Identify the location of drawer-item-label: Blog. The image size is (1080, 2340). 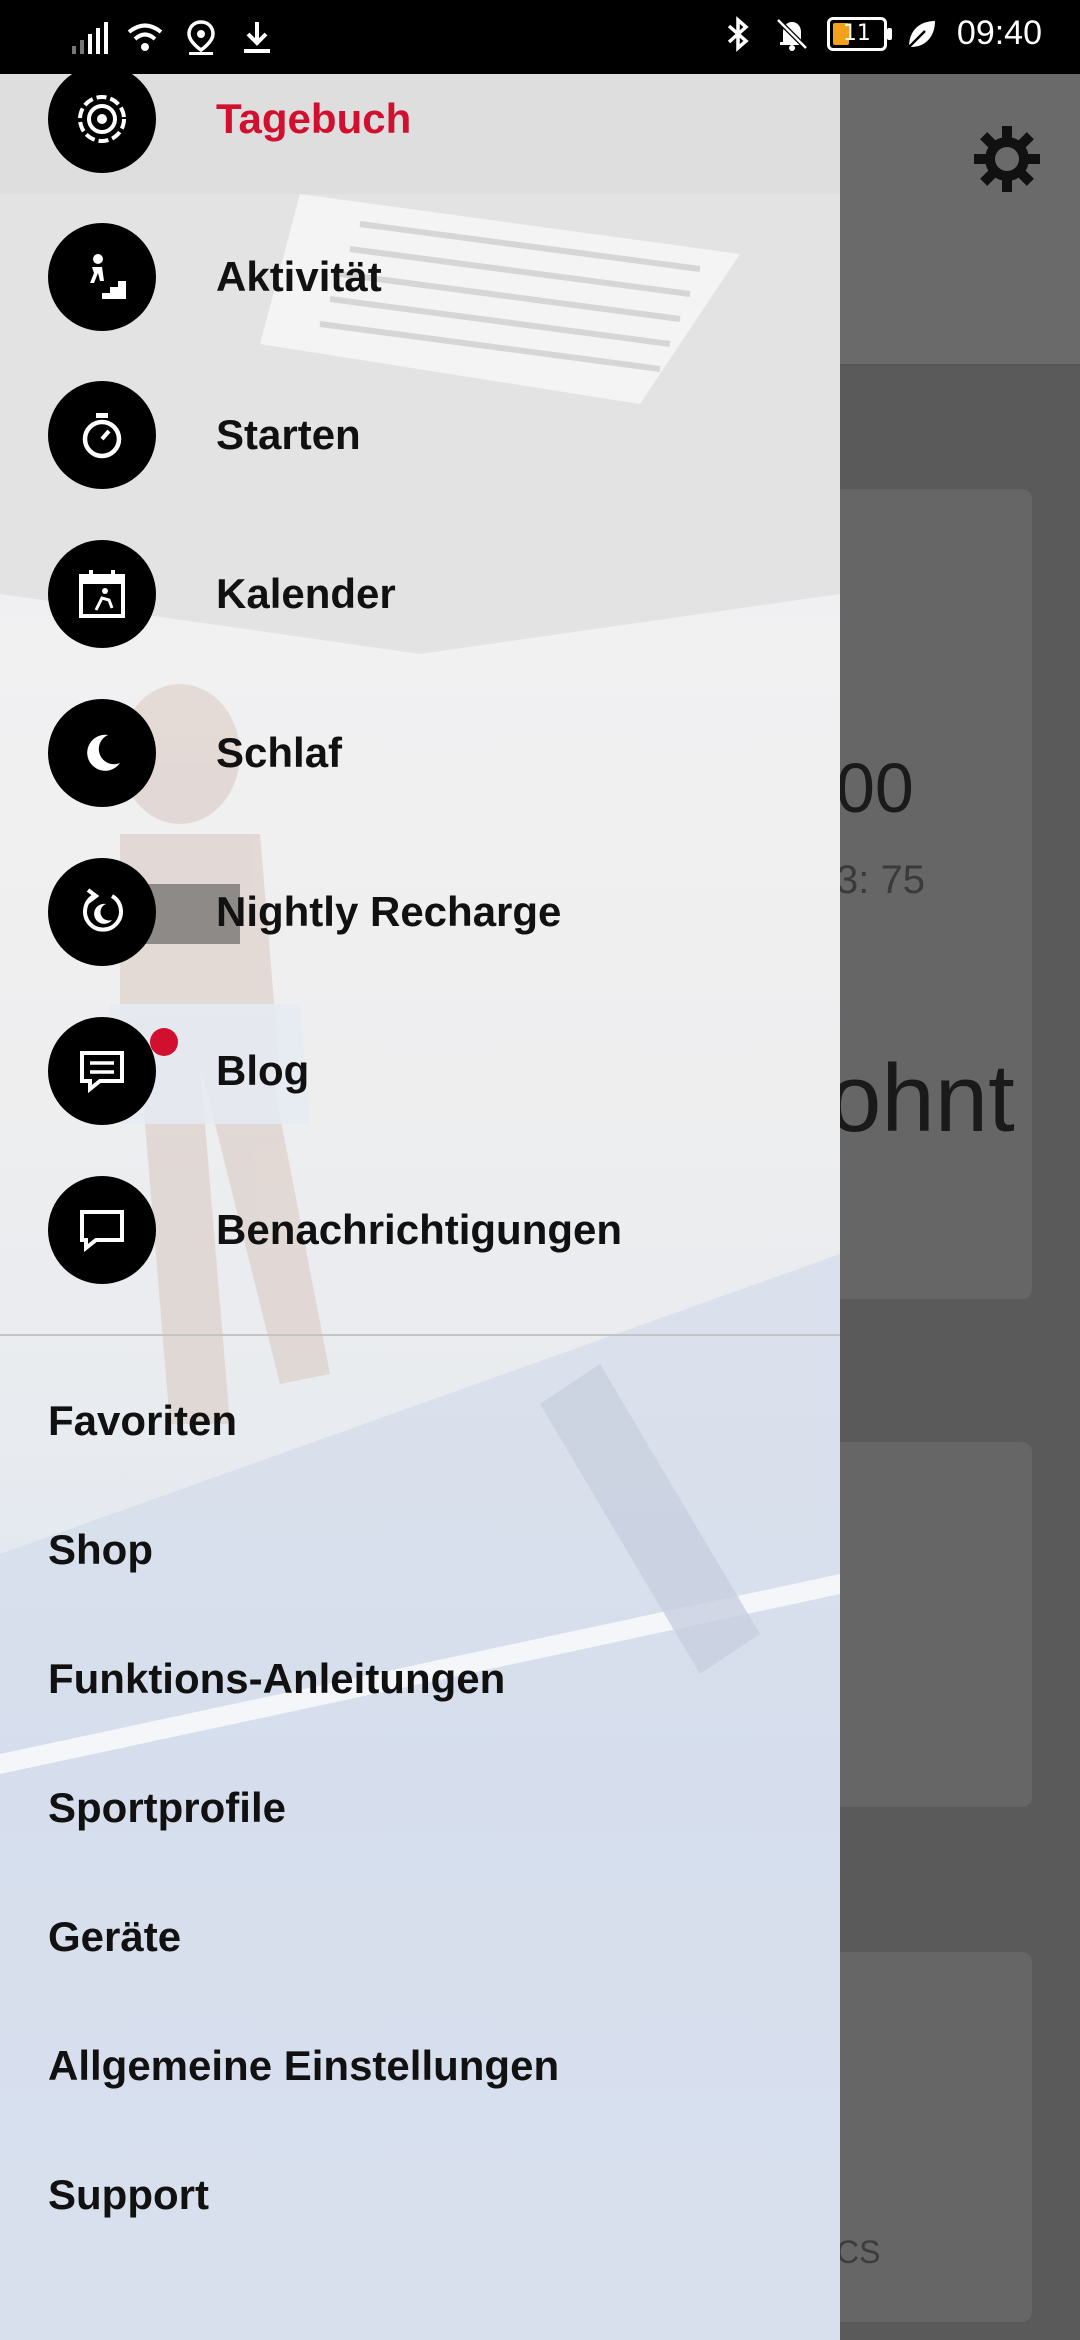
(263, 1070).